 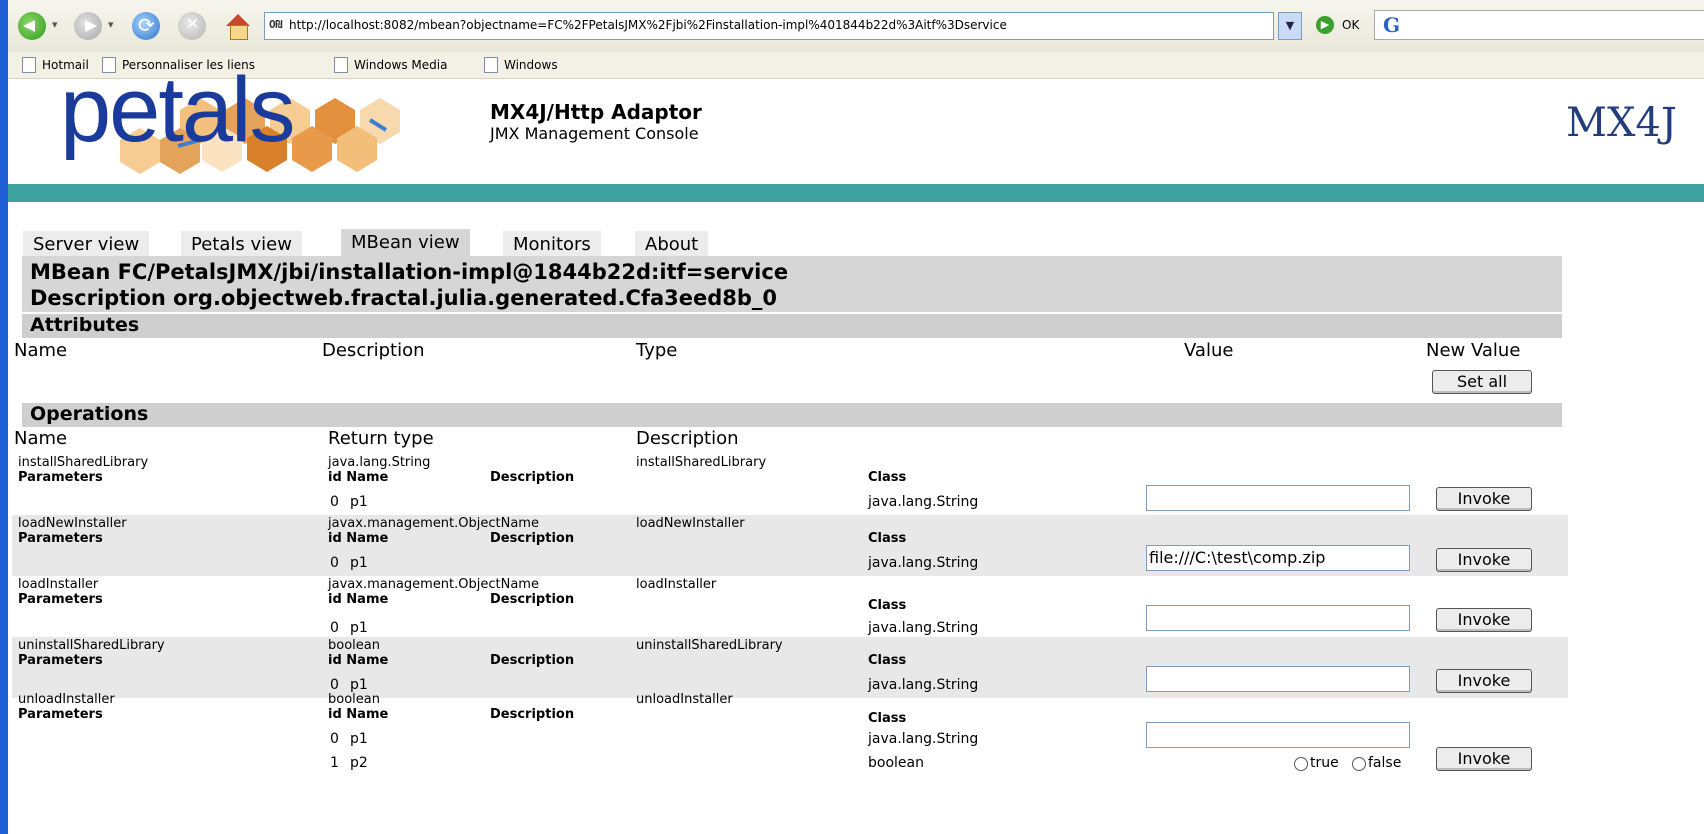 I want to click on link-windows-media: Windows Media, so click(x=390, y=65).